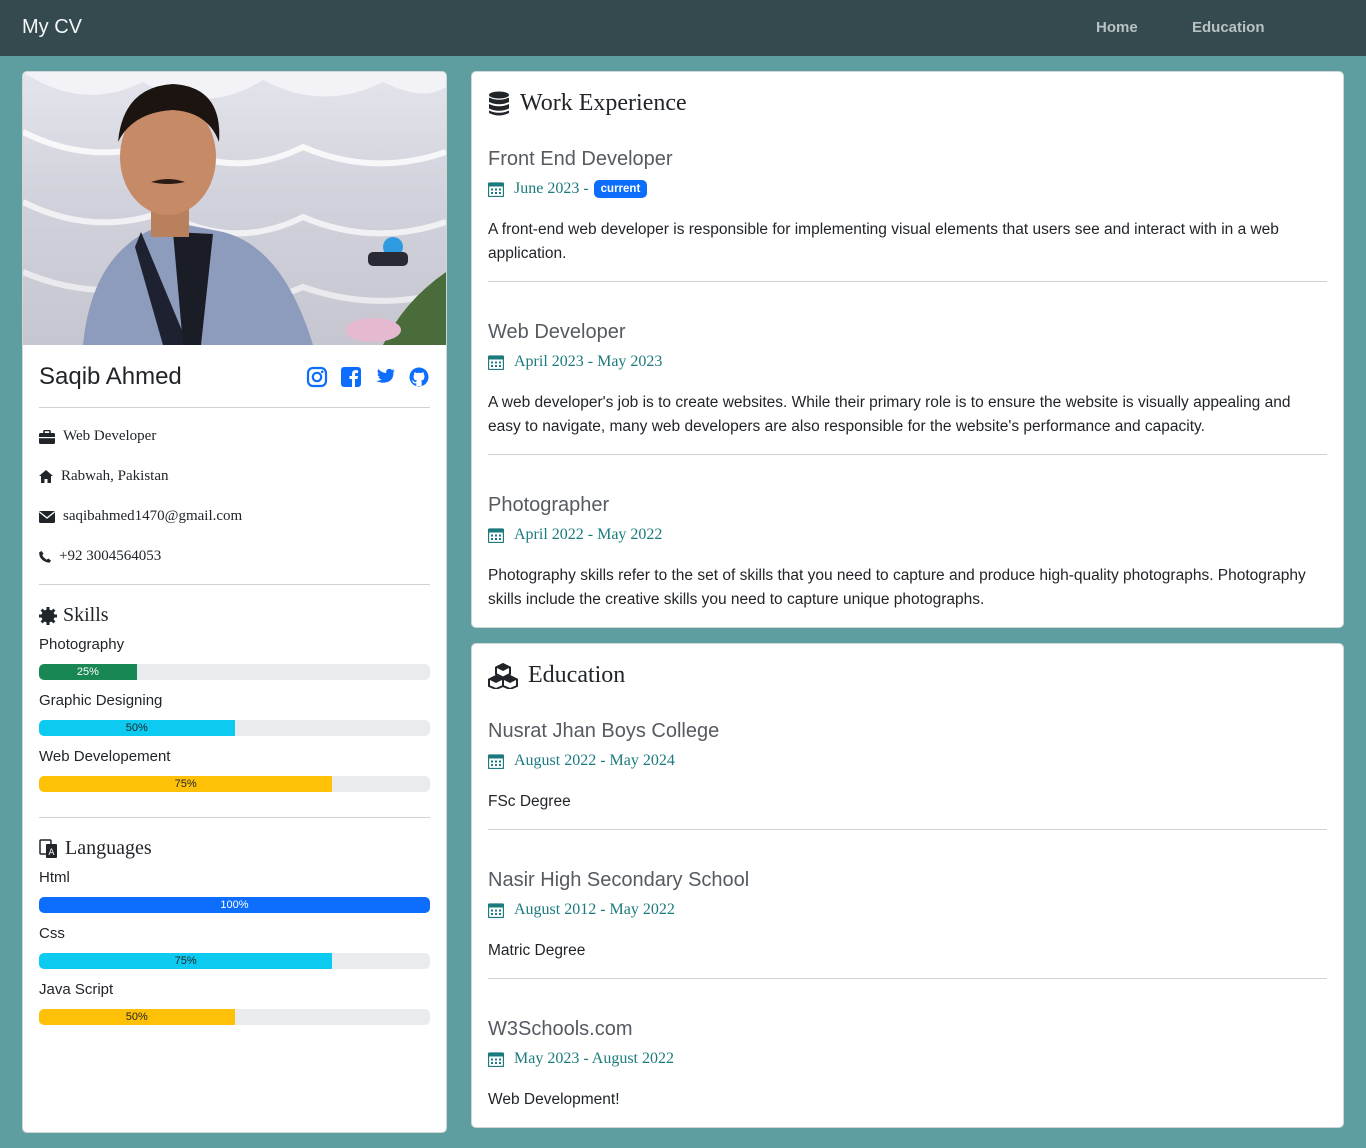 The height and width of the screenshot is (1148, 1366). I want to click on progress-label: Java Script, so click(76, 989).